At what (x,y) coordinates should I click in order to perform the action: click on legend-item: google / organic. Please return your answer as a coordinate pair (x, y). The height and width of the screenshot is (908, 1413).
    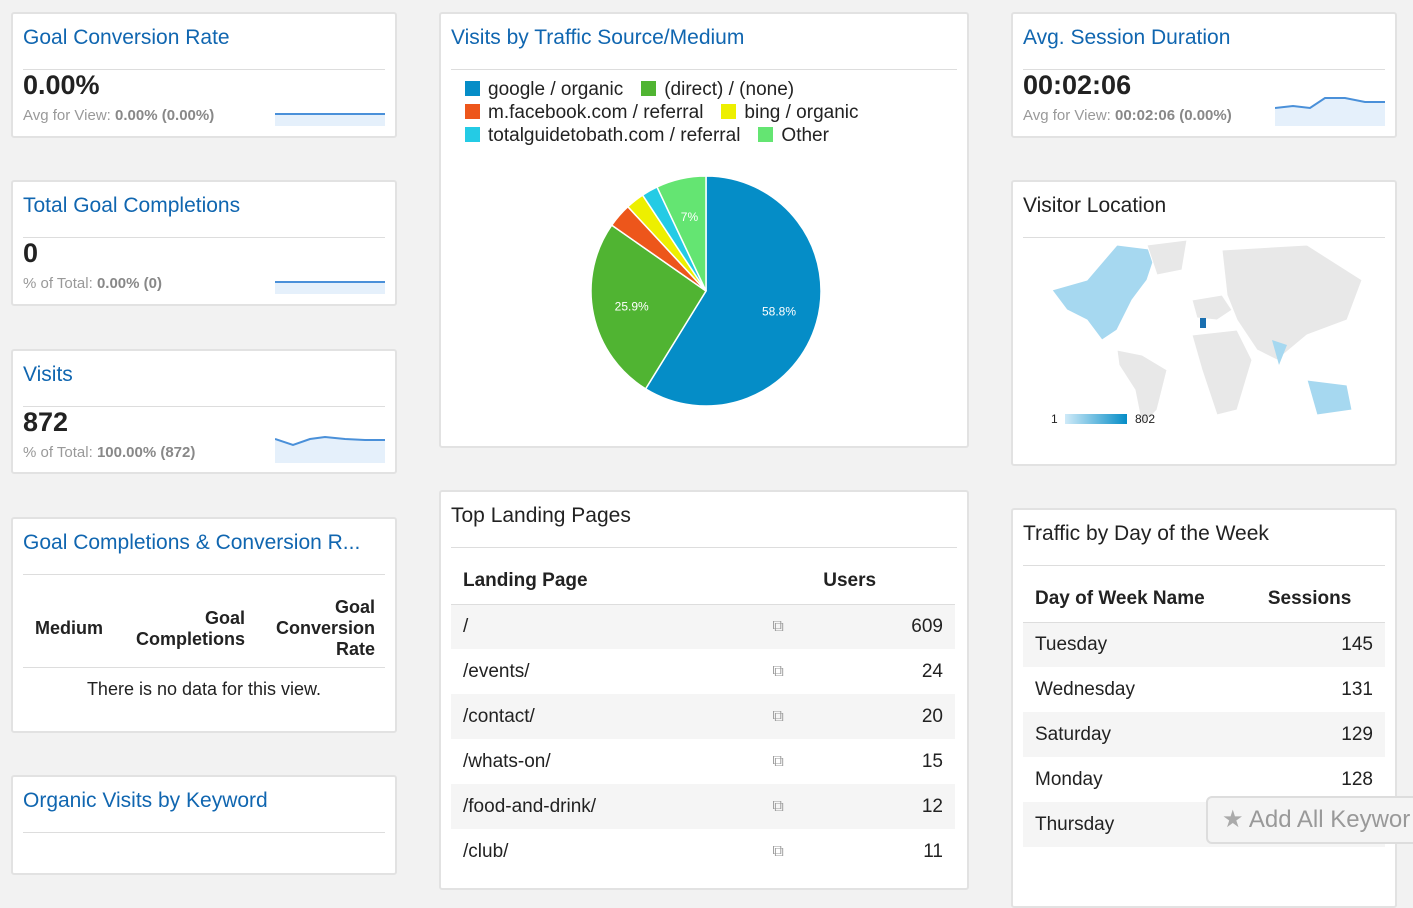
    Looking at the image, I should click on (544, 89).